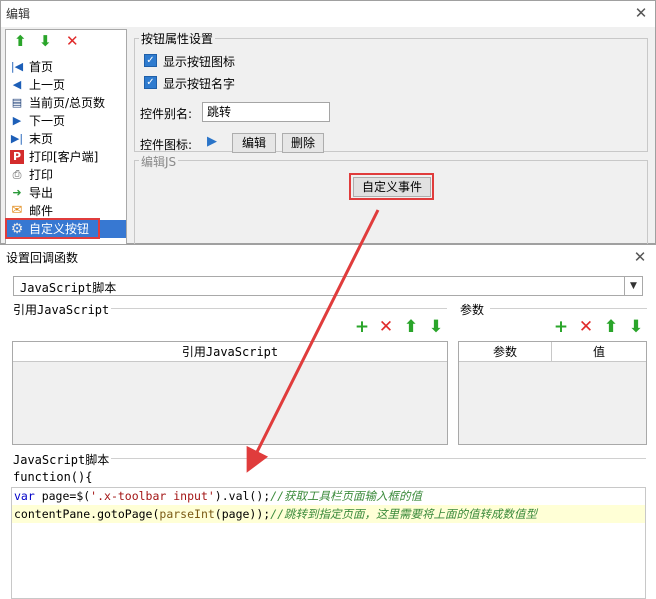 The image size is (656, 599). Describe the element at coordinates (61, 310) in the screenshot. I see `ref-js-label: 引用JavaScript` at that location.